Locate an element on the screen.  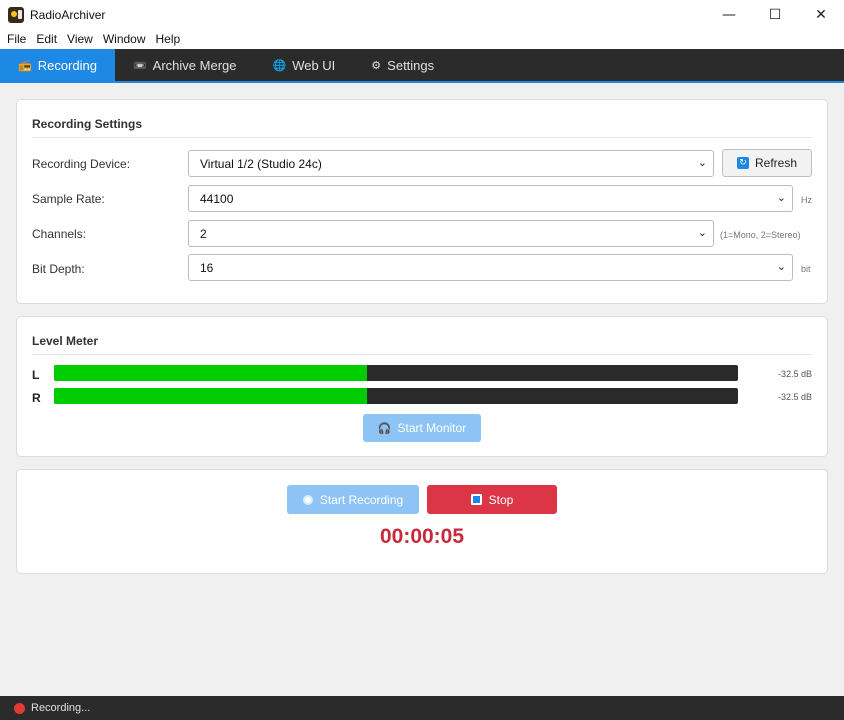
start-recording-button: Start Recording is located at coordinates (353, 499).